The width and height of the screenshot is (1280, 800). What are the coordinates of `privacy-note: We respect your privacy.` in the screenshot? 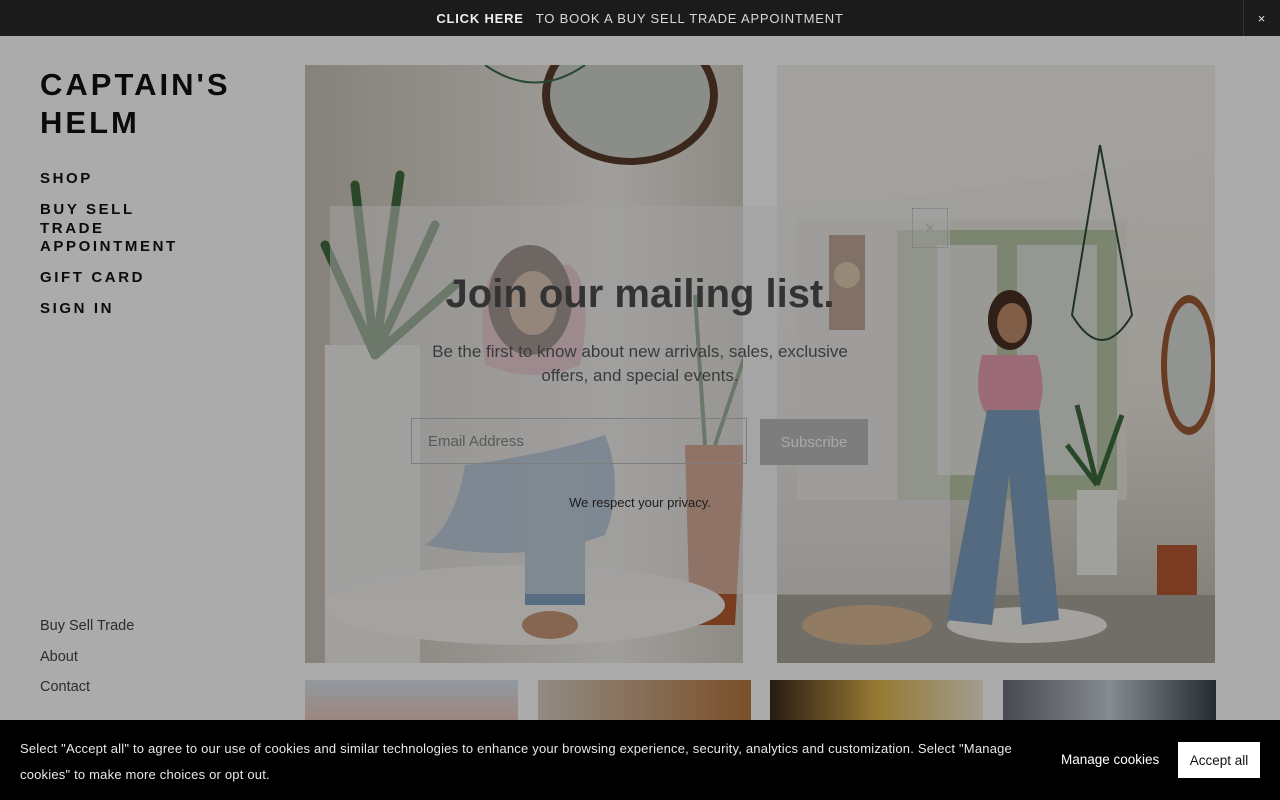 It's located at (640, 502).